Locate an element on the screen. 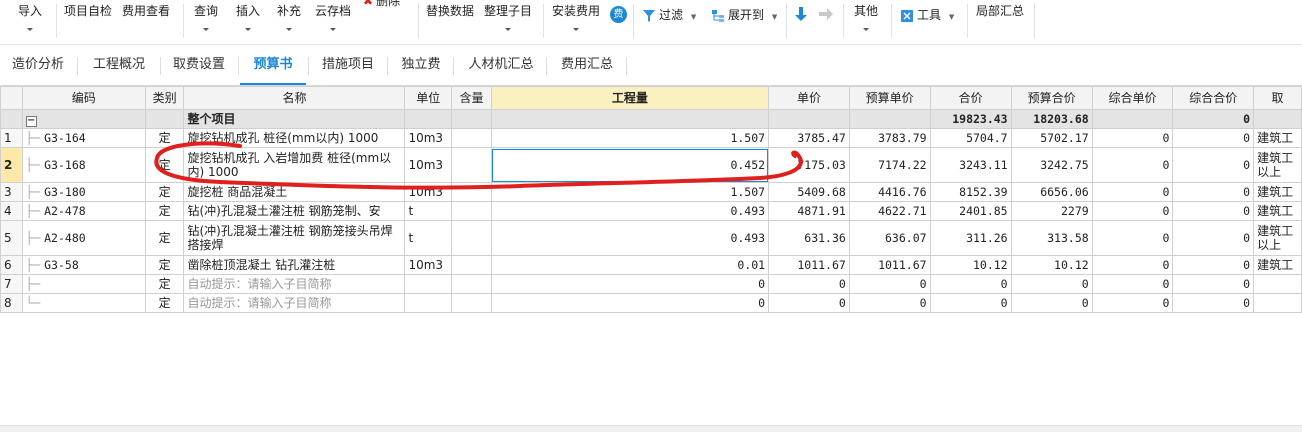 This screenshot has width=1302, height=432. table-row-whole-project: − 整个项目 19823.43 18203.68 0 is located at coordinates (651, 119).